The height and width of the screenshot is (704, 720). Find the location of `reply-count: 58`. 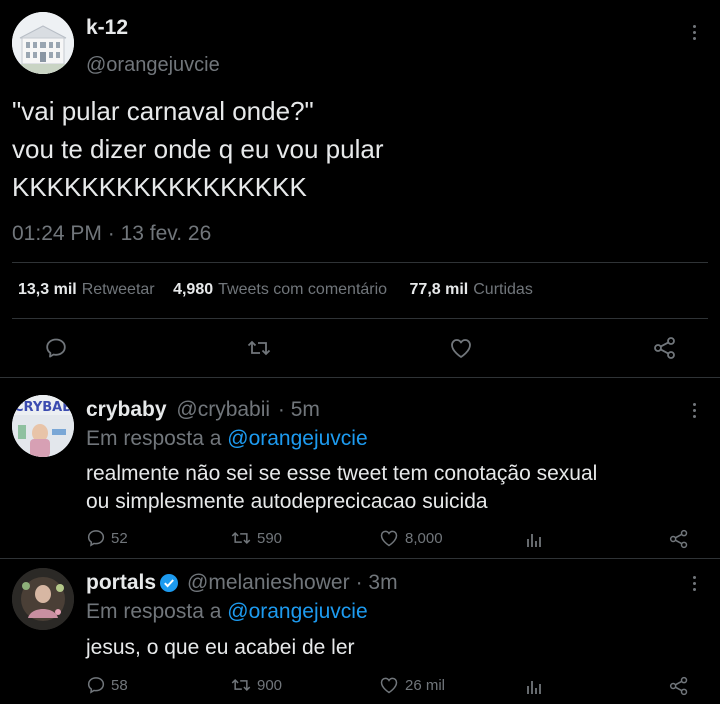

reply-count: 58 is located at coordinates (119, 685).